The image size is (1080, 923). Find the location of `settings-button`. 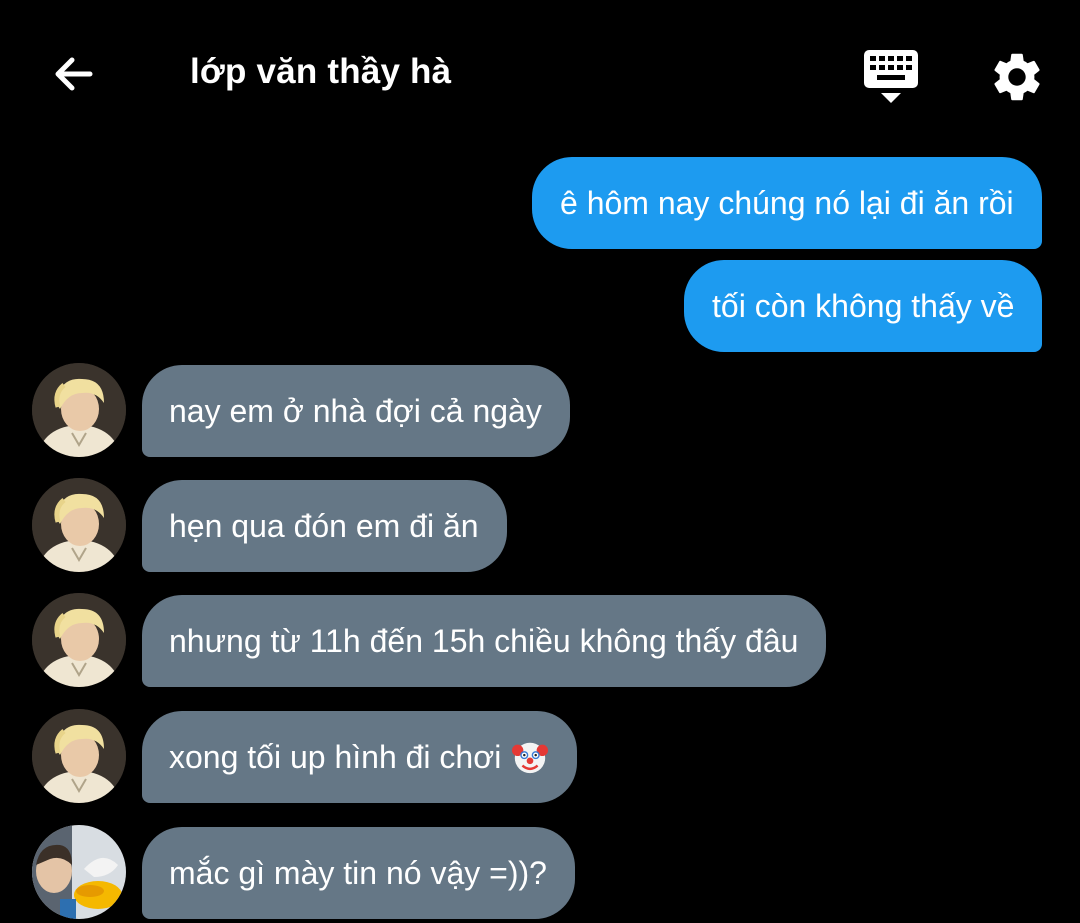

settings-button is located at coordinates (1018, 78).